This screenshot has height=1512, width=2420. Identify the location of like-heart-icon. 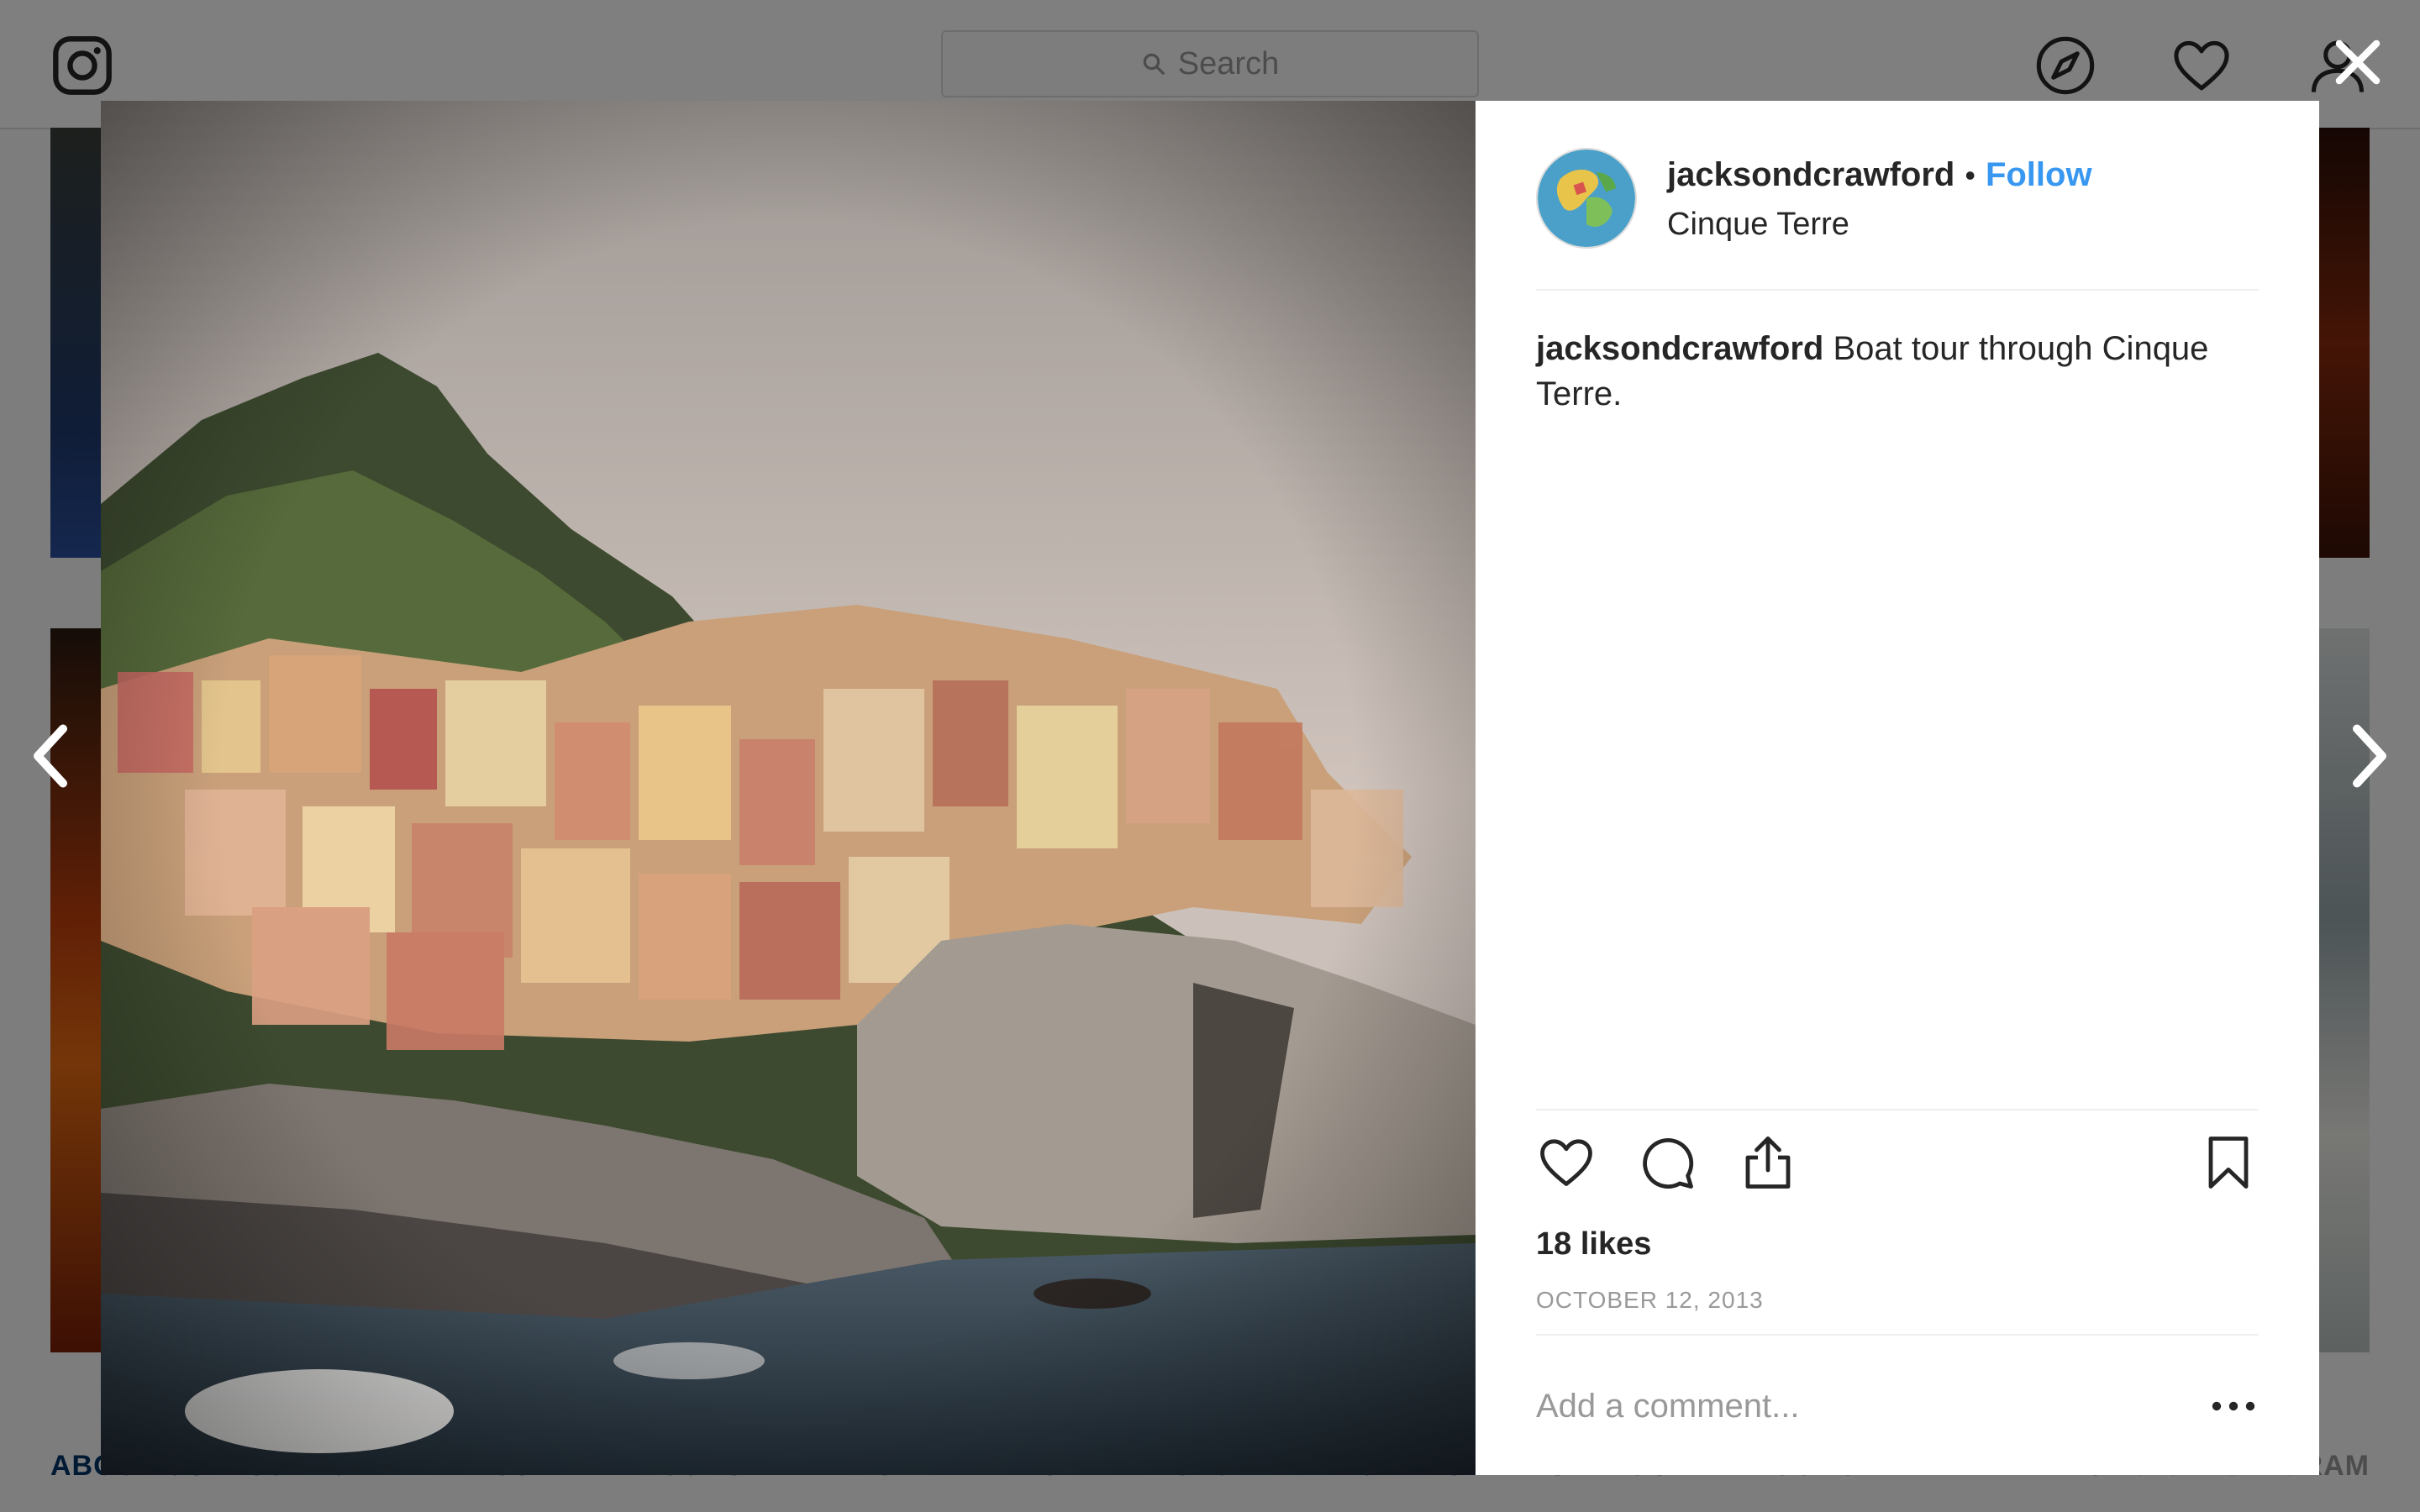
(1566, 1162).